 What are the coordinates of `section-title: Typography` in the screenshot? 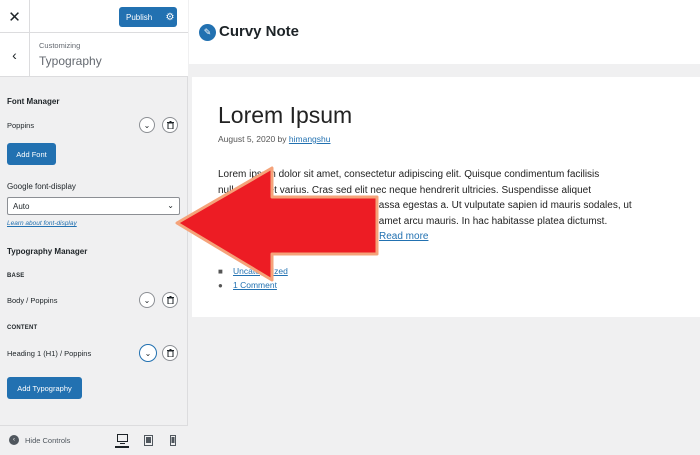 It's located at (70, 61).